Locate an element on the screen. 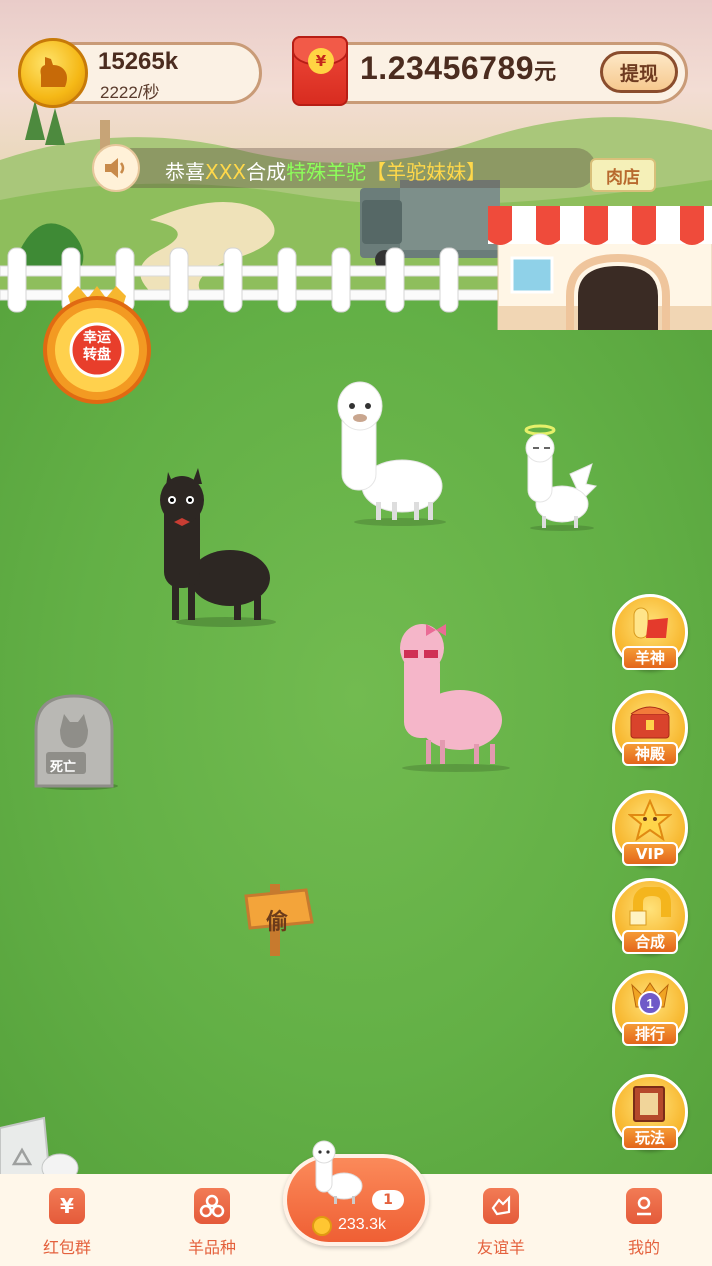  pink-alpaca is located at coordinates (454, 695).